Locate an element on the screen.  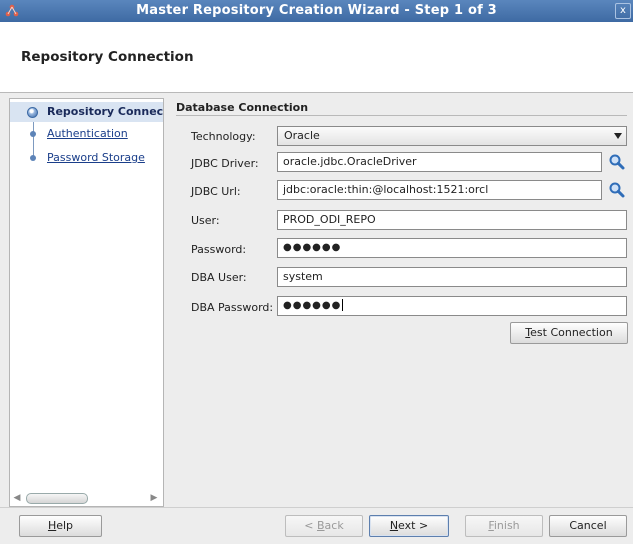
cancel-button: Cancel is located at coordinates (588, 526).